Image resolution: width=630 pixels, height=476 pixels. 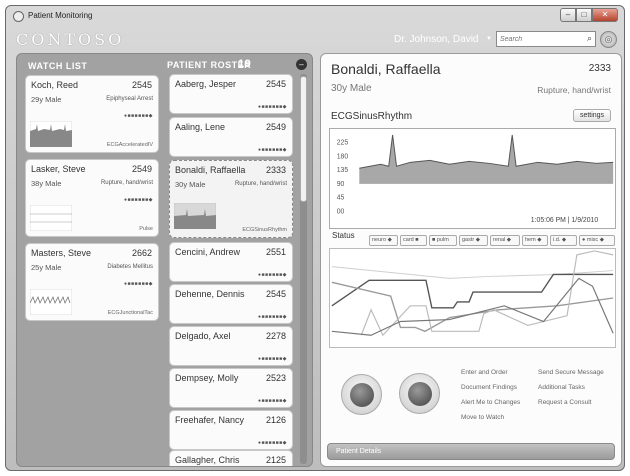 I want to click on camera-button, so click(x=419, y=393).